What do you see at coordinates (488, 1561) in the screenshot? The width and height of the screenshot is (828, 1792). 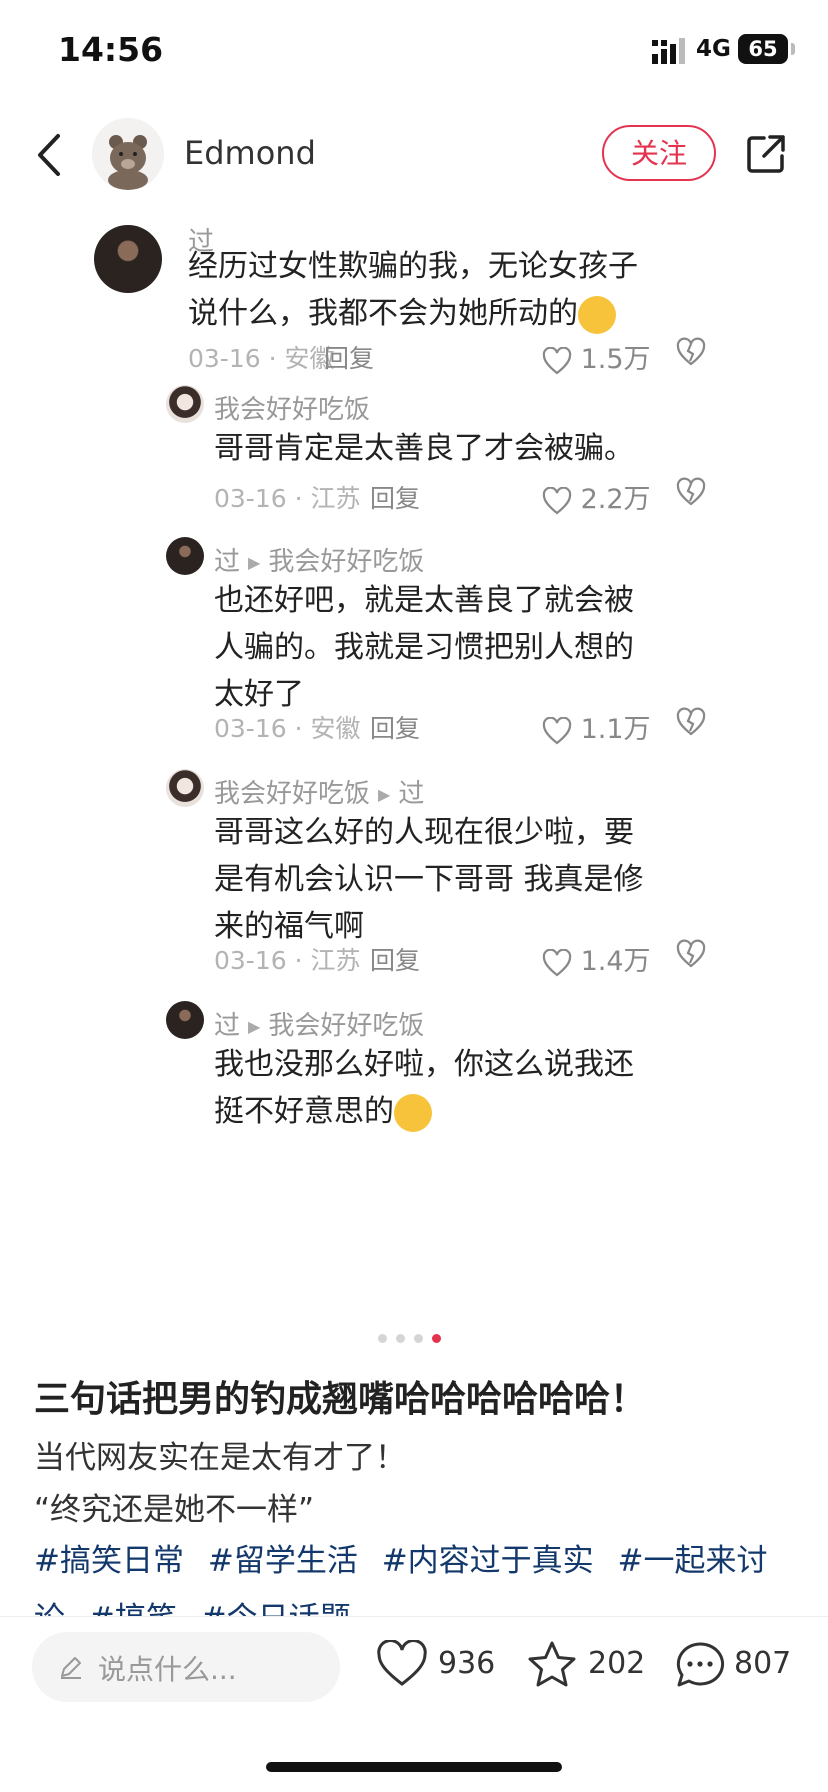 I see `tag-link: #内容过于真实` at bounding box center [488, 1561].